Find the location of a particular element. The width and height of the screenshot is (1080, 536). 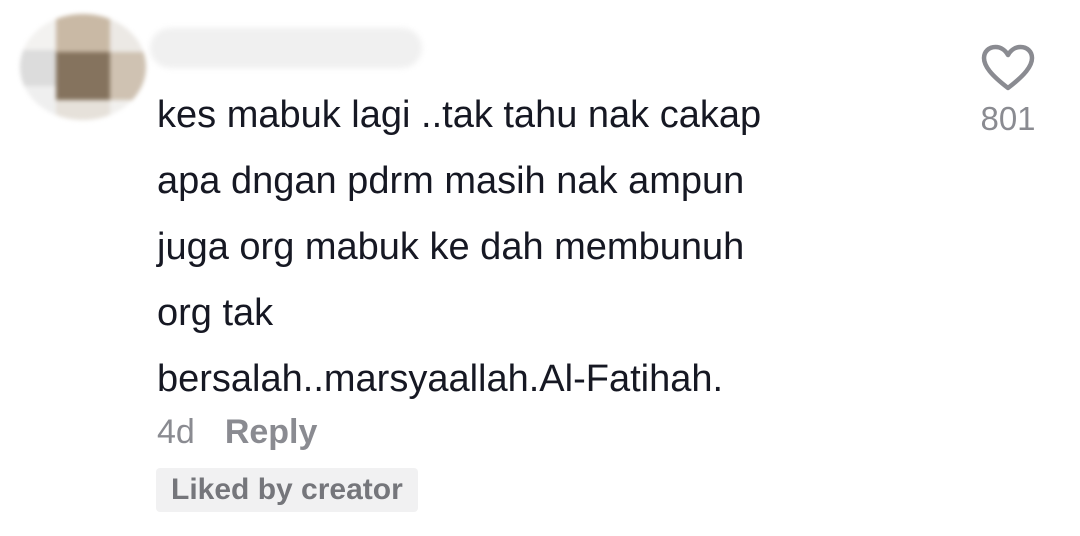

like-button: 801 is located at coordinates (1008, 91).